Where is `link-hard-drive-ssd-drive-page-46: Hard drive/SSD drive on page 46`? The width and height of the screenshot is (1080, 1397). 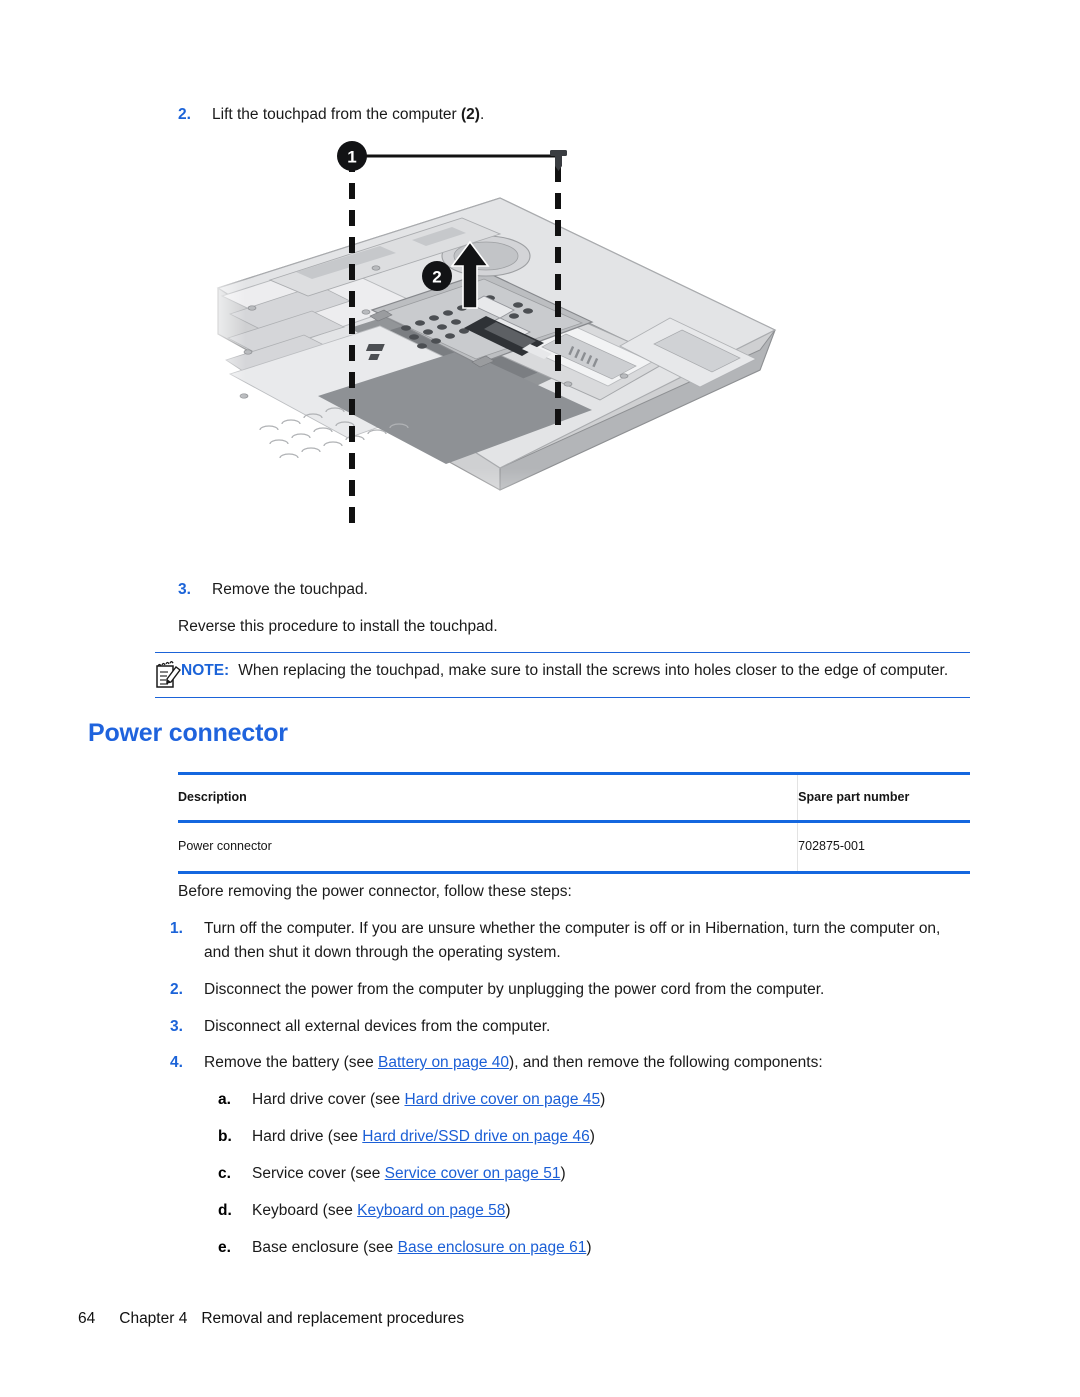
link-hard-drive-ssd-drive-page-46: Hard drive/SSD drive on page 46 is located at coordinates (475, 1136).